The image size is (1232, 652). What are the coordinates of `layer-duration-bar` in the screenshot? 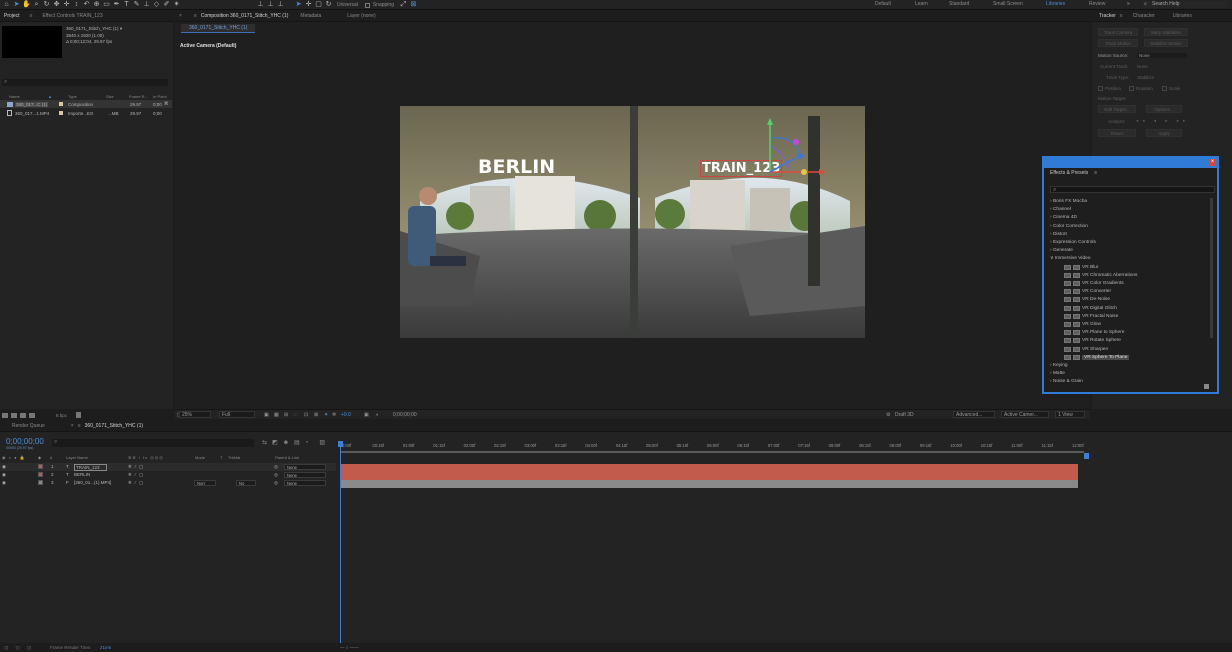 It's located at (709, 484).